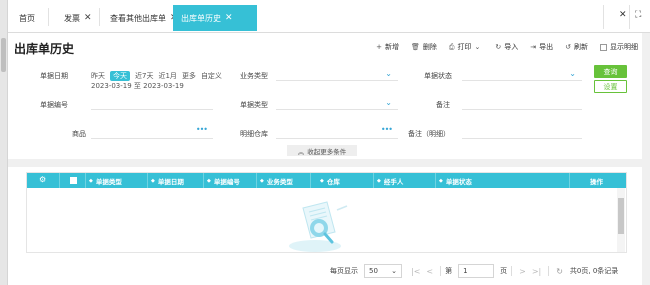 This screenshot has width=650, height=285. What do you see at coordinates (541, 47) in the screenshot?
I see `export-button: ⇥ 导出` at bounding box center [541, 47].